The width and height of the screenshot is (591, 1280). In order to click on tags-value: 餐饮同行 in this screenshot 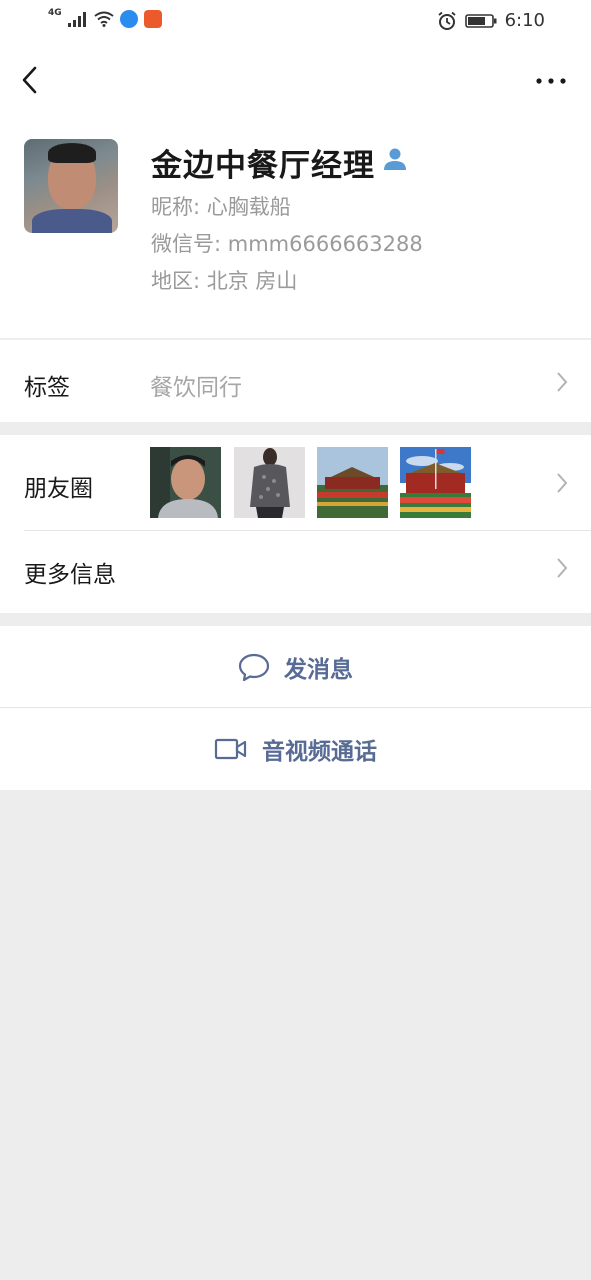, I will do `click(196, 388)`.